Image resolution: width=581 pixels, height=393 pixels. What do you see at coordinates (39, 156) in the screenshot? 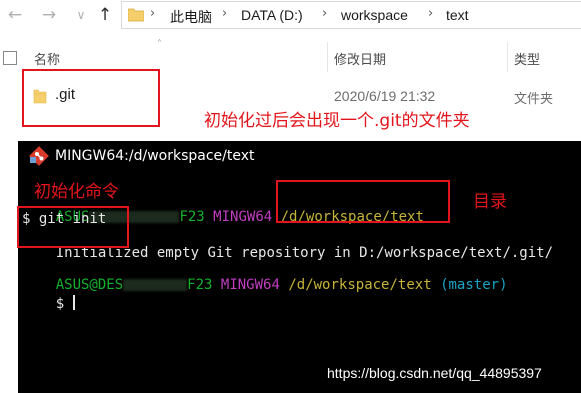
I see `git-bash-icon` at bounding box center [39, 156].